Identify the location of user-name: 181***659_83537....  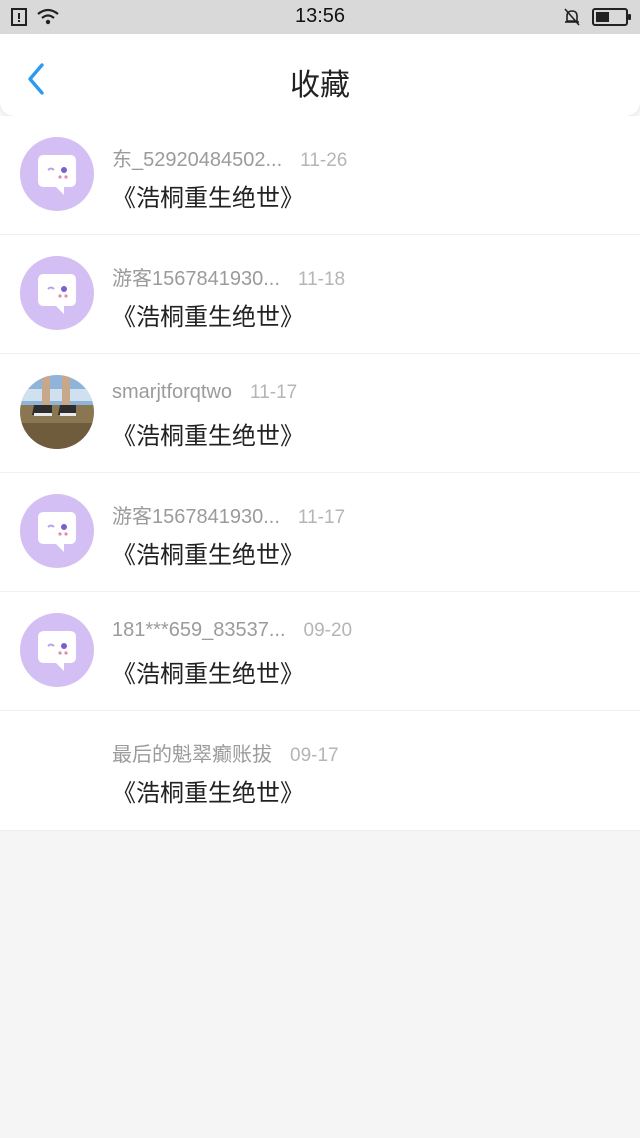
(199, 630).